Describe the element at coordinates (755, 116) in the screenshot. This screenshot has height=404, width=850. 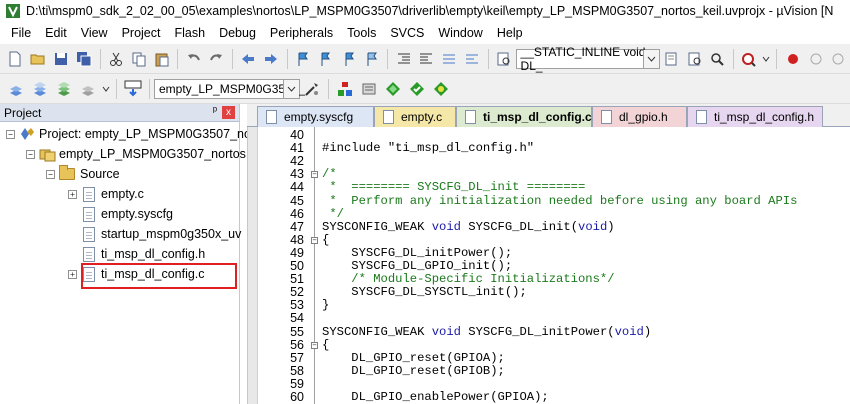
I see `tab-ti-msp-dl-config-h: ti_msp_dl_config.h` at that location.